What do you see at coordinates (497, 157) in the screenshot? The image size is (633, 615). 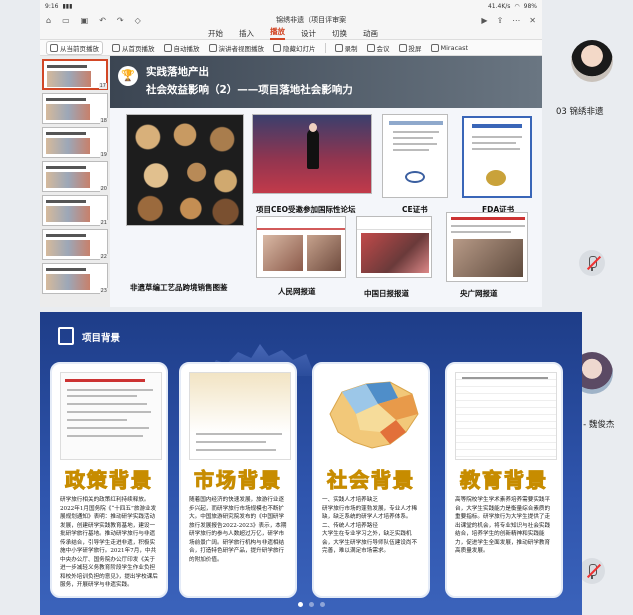 I see `fda-certificate-image` at bounding box center [497, 157].